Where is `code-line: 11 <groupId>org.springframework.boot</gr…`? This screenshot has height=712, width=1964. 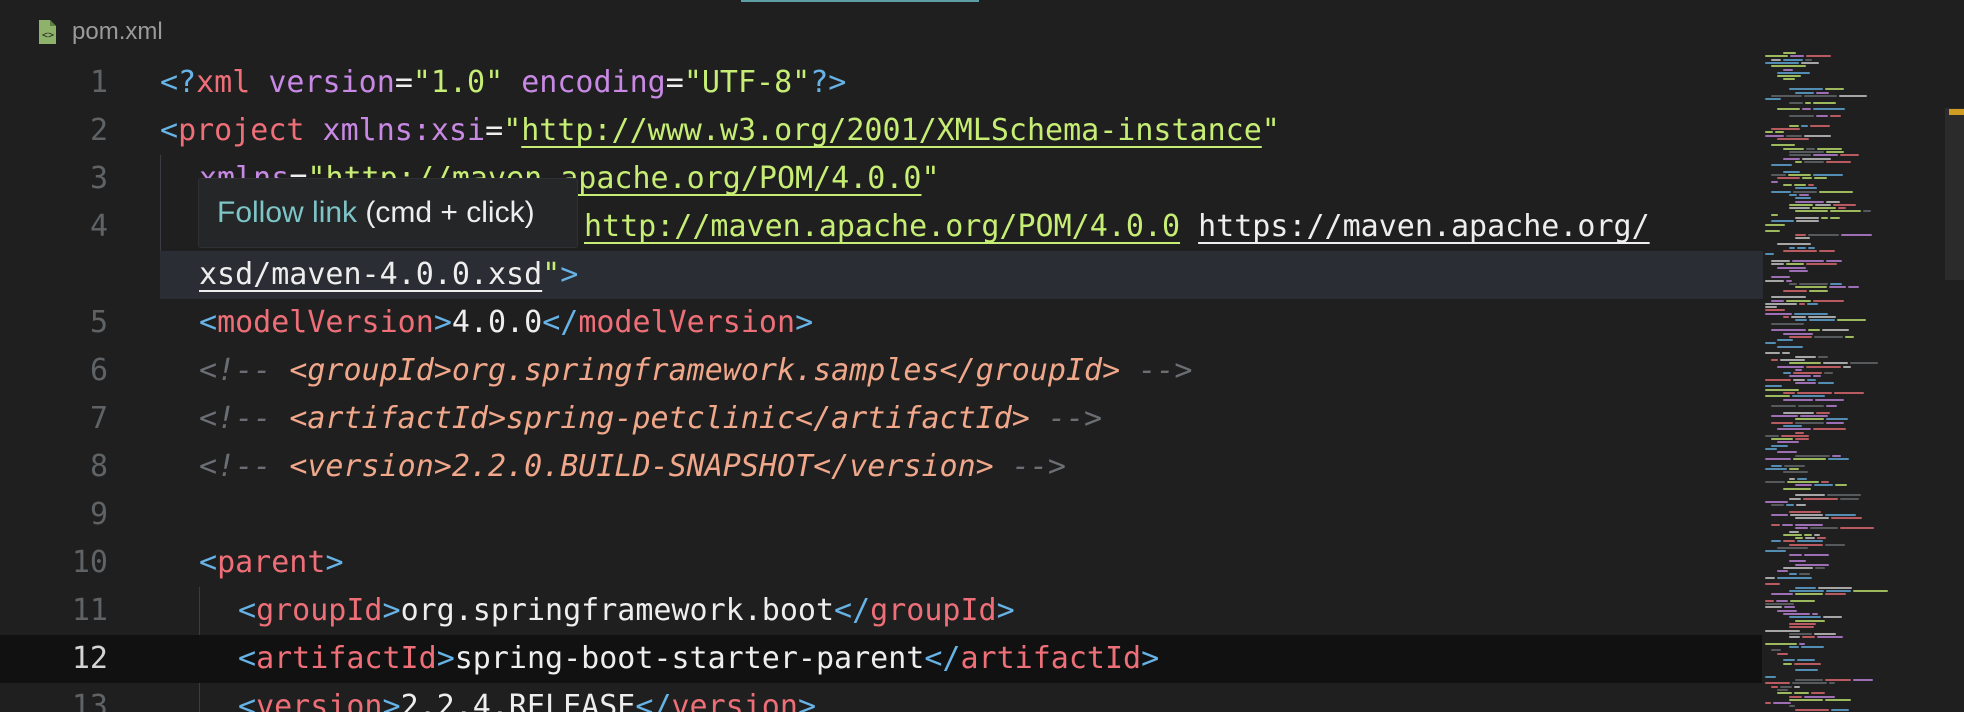
code-line: 11 <groupId>org.springframework.boot</gr… is located at coordinates (881, 611).